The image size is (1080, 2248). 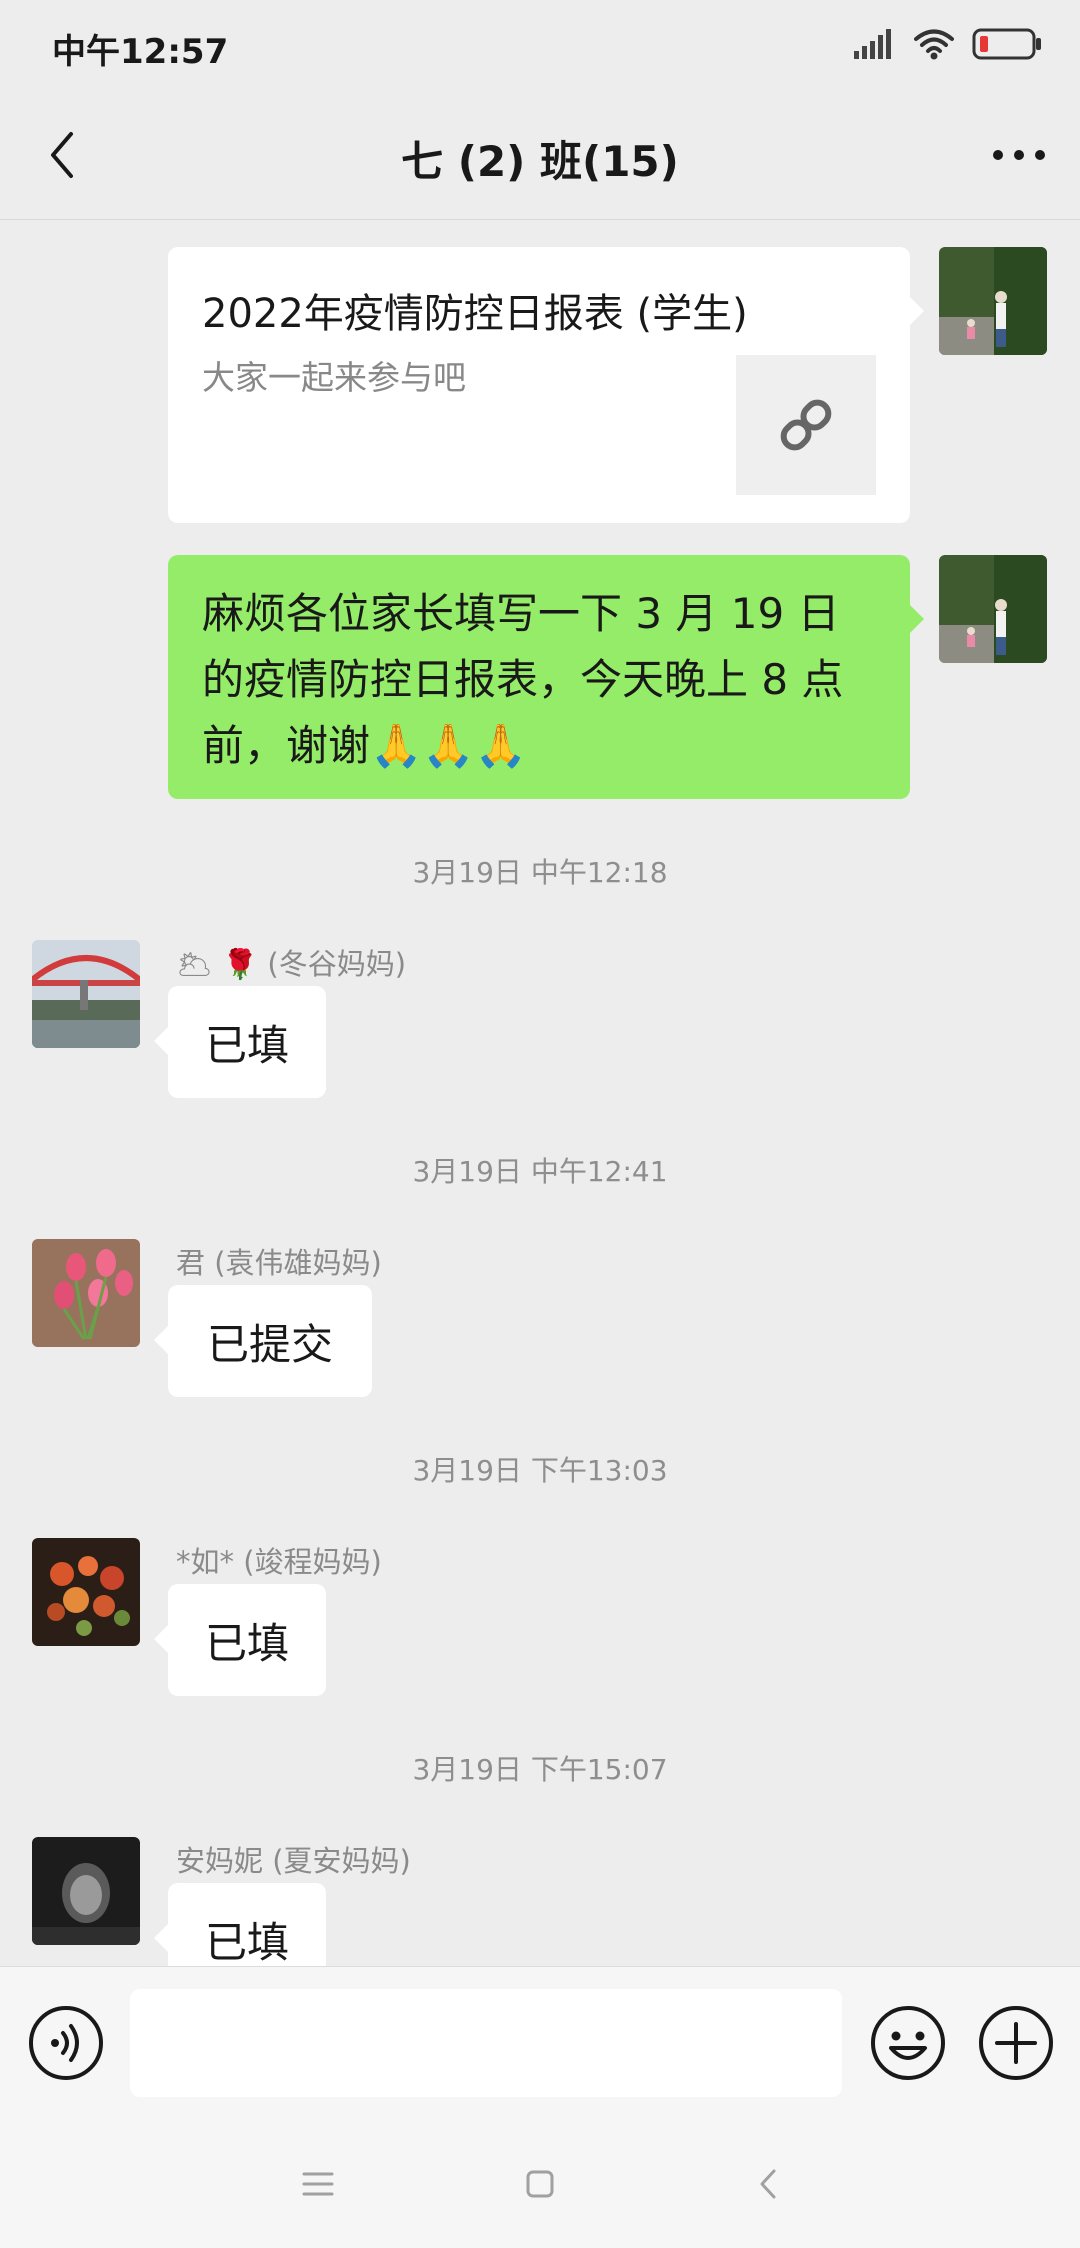 I want to click on home-button, so click(x=540, y=2184).